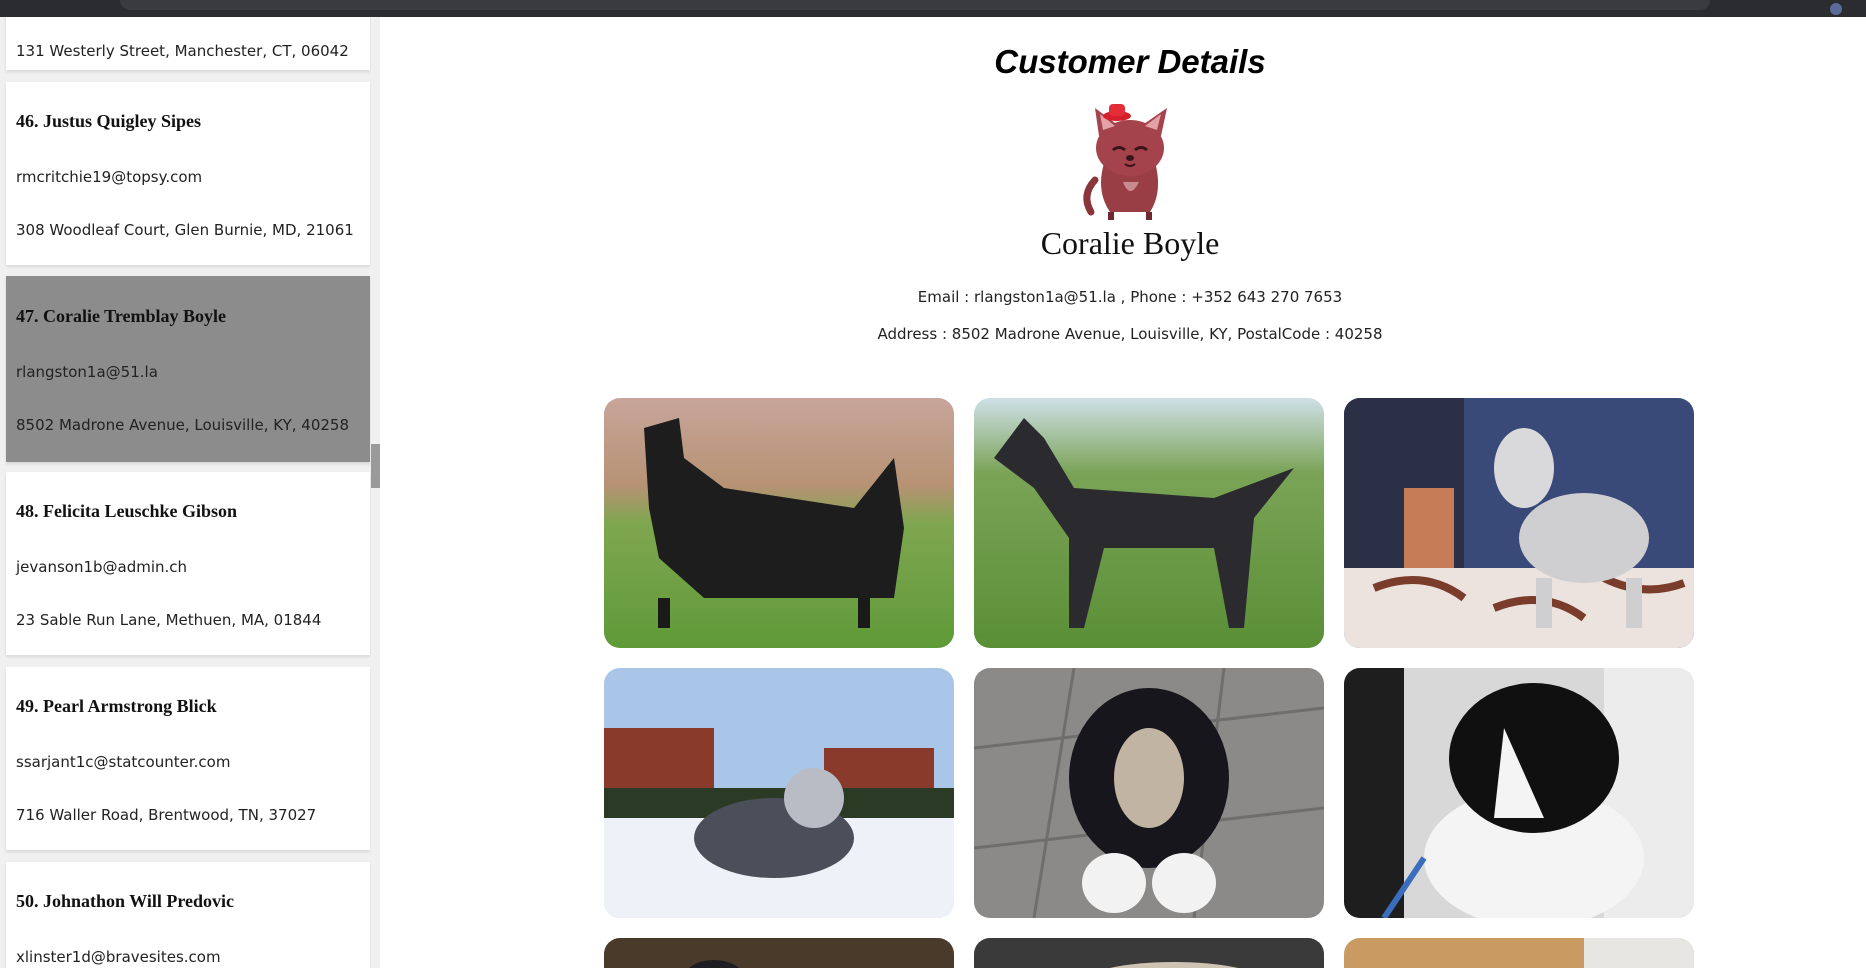  Describe the element at coordinates (779, 523) in the screenshot. I see `scottish-terrier-photo` at that location.